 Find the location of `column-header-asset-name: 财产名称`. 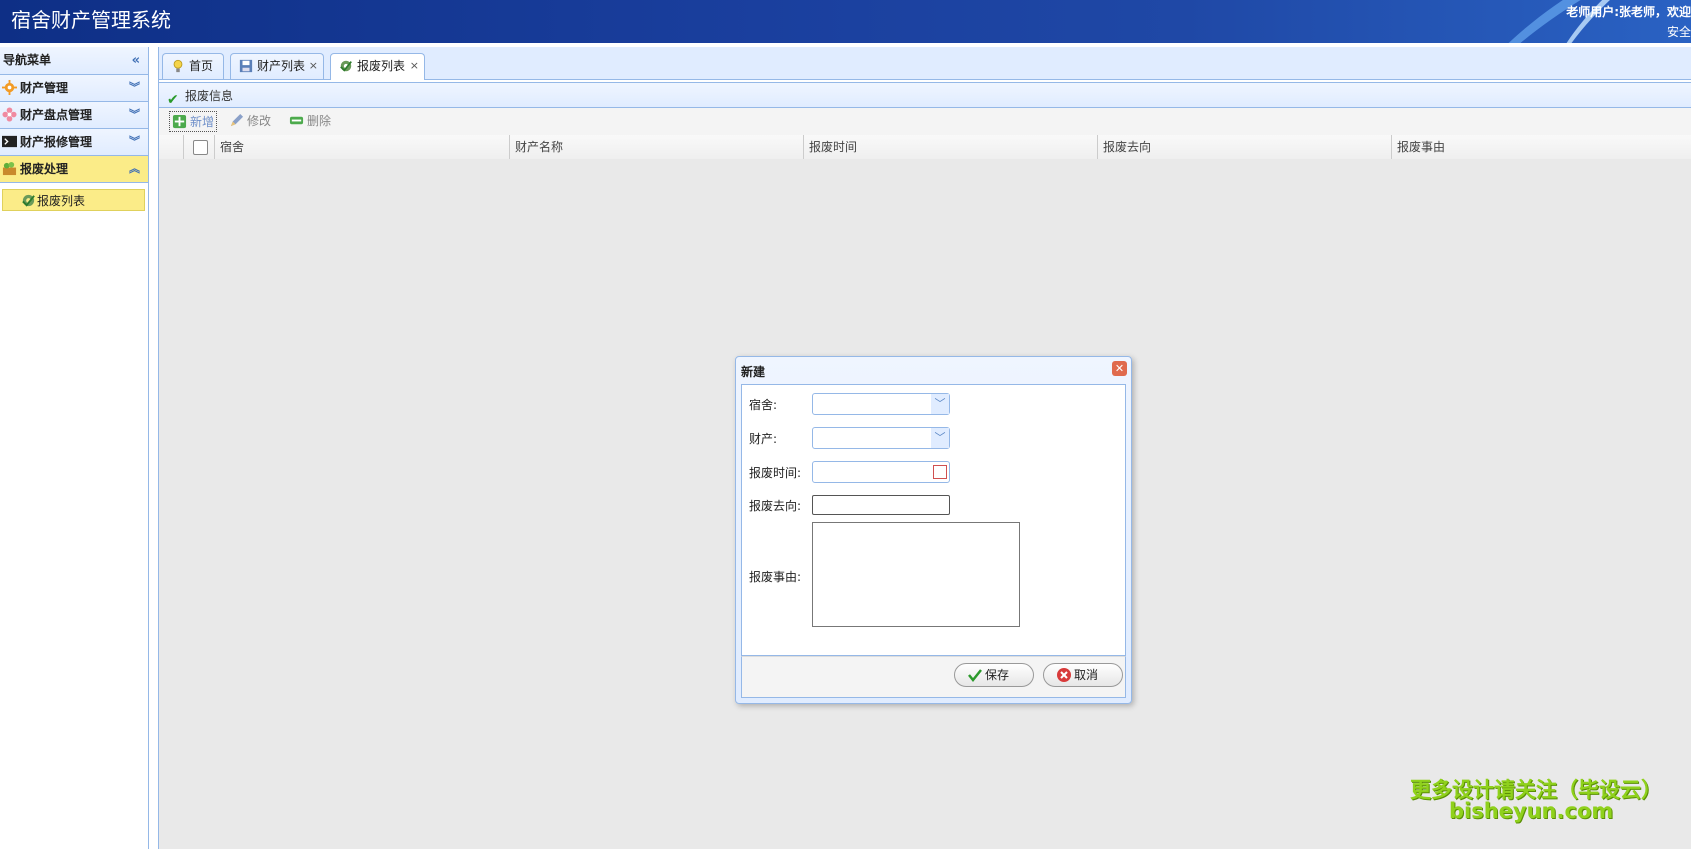

column-header-asset-name: 财产名称 is located at coordinates (656, 147).